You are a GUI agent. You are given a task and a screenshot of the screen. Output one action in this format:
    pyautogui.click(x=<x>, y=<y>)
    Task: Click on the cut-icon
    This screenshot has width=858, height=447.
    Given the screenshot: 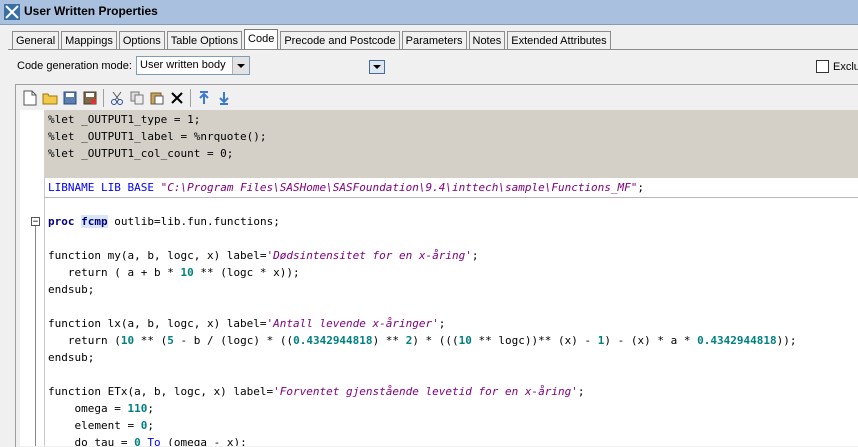 What is the action you would take?
    pyautogui.click(x=117, y=98)
    